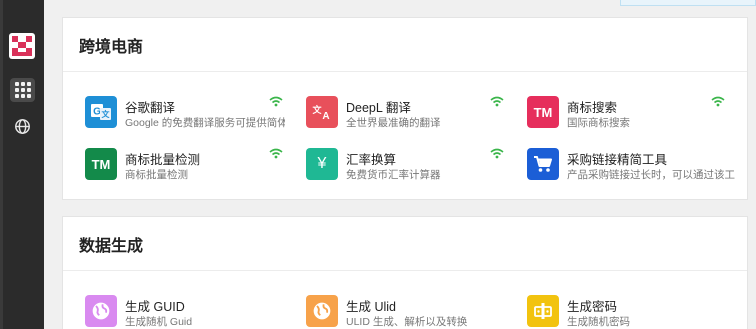  Describe the element at coordinates (393, 123) in the screenshot. I see `tool-desc: 全世界最准确的翻译` at that location.